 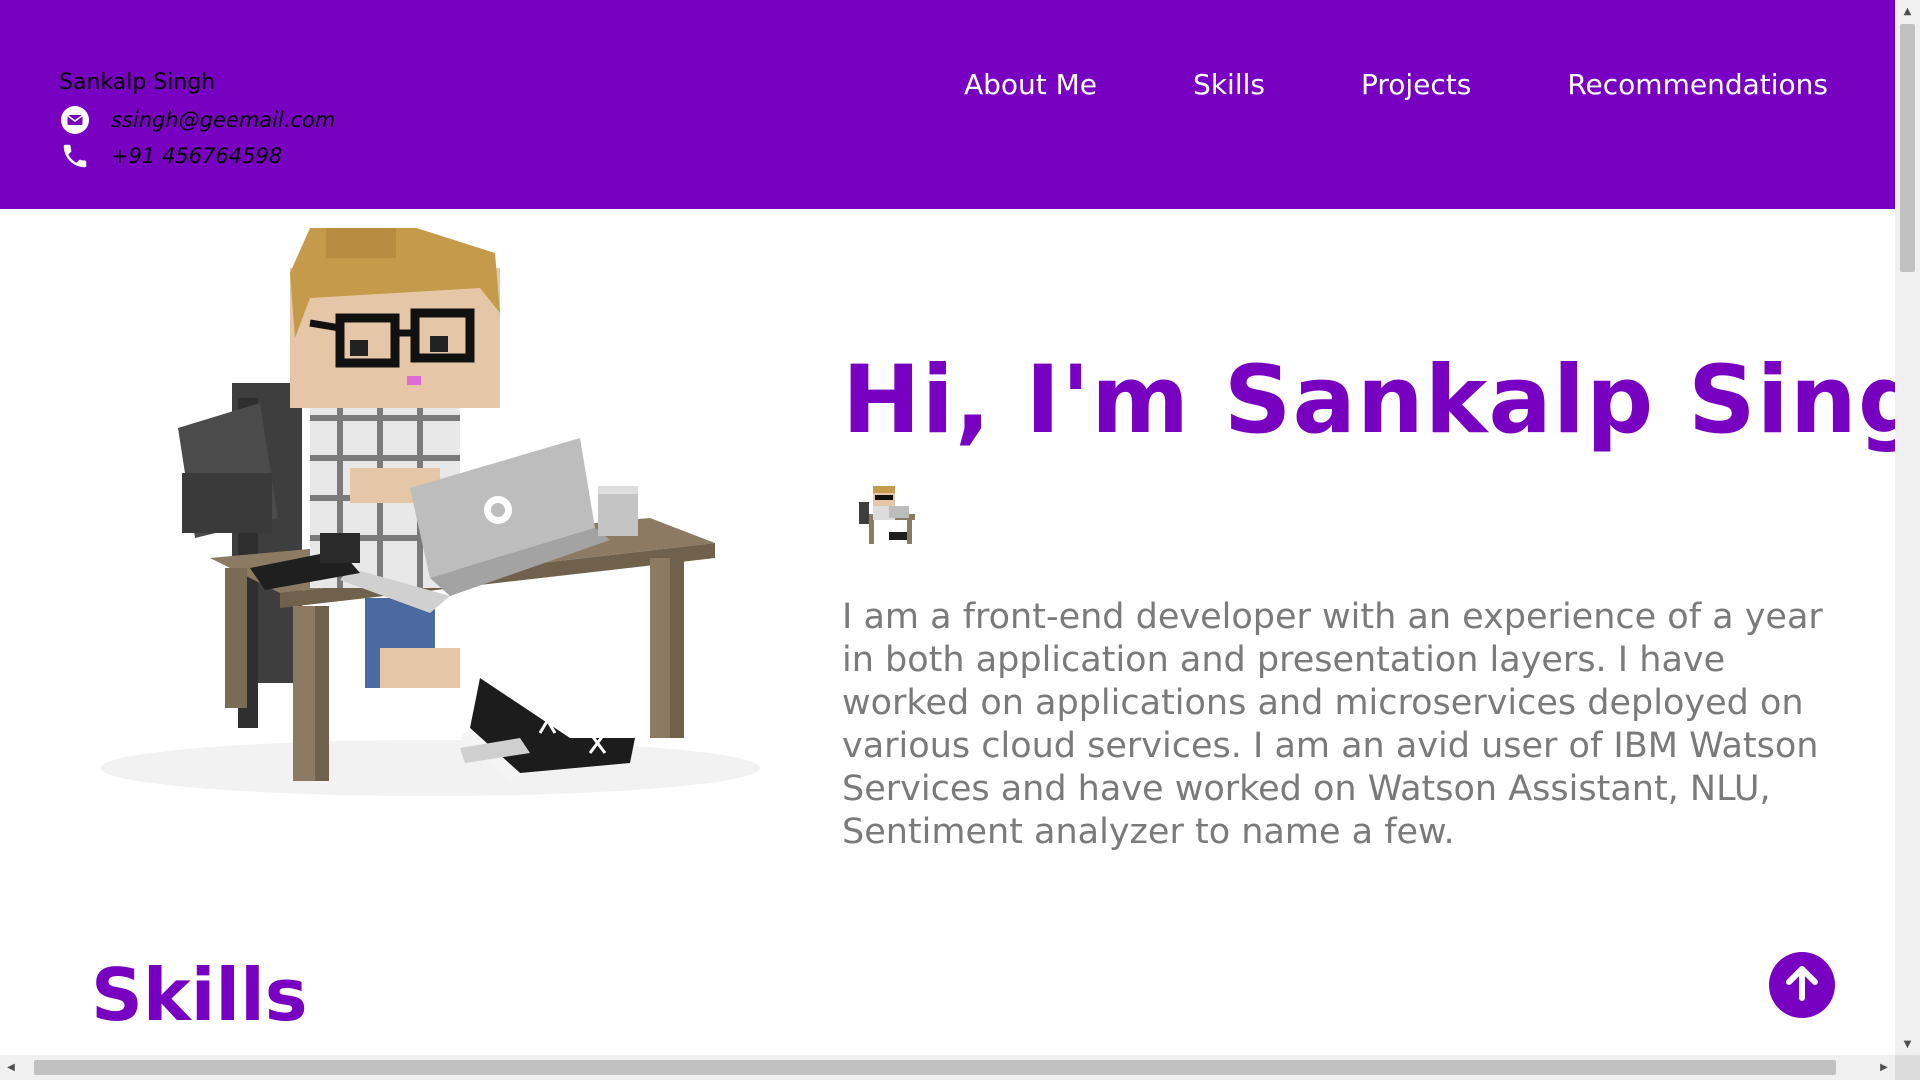 What do you see at coordinates (1030, 84) in the screenshot?
I see `nav-about-me: About Me` at bounding box center [1030, 84].